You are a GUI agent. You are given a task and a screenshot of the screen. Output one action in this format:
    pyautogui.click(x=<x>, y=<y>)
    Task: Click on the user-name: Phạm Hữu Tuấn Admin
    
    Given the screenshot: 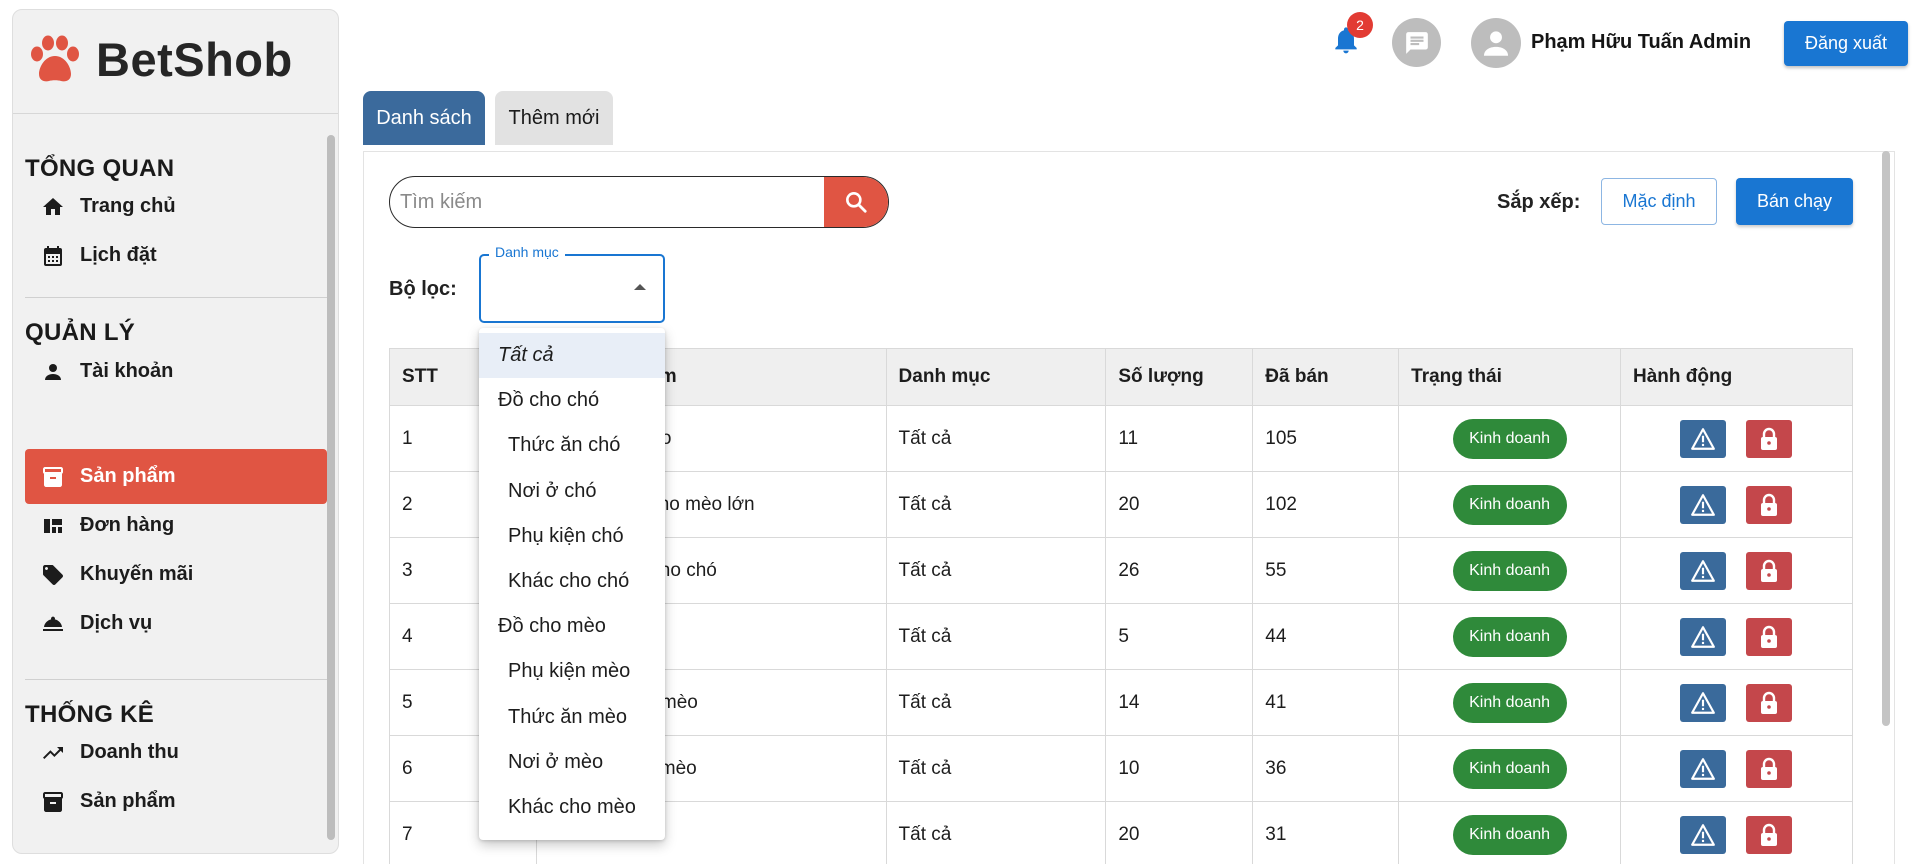 What is the action you would take?
    pyautogui.click(x=1641, y=42)
    